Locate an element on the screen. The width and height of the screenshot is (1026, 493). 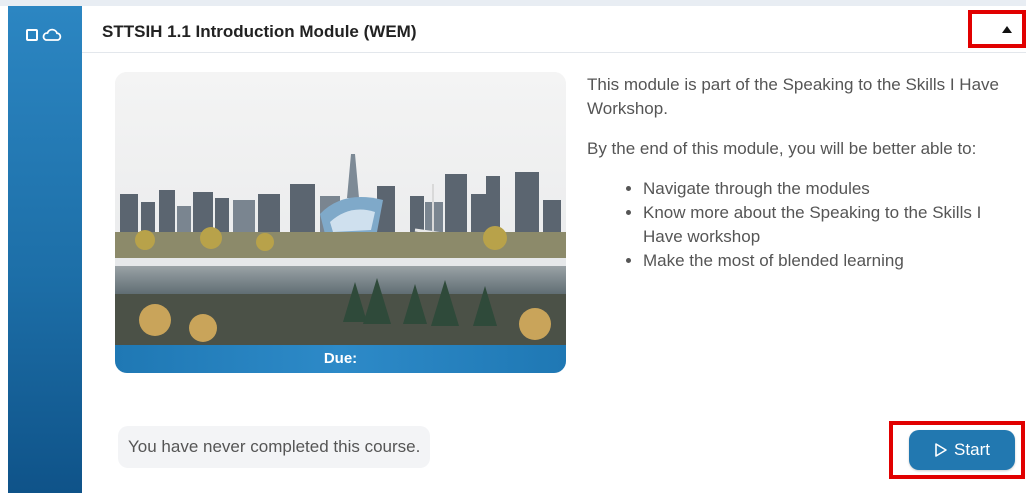
start-button: Start is located at coordinates (962, 450).